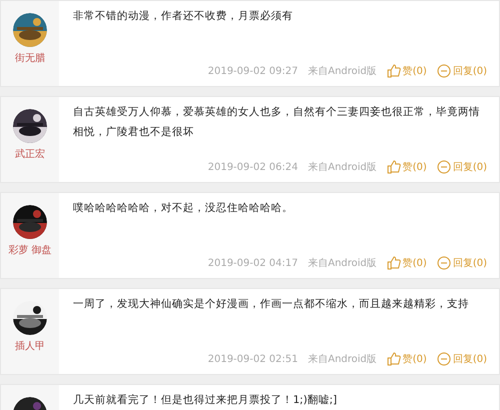  Describe the element at coordinates (183, 208) in the screenshot. I see `comment-text: 噗哈哈哈哈哈哈，对不起，没忍住哈哈哈哈。` at that location.